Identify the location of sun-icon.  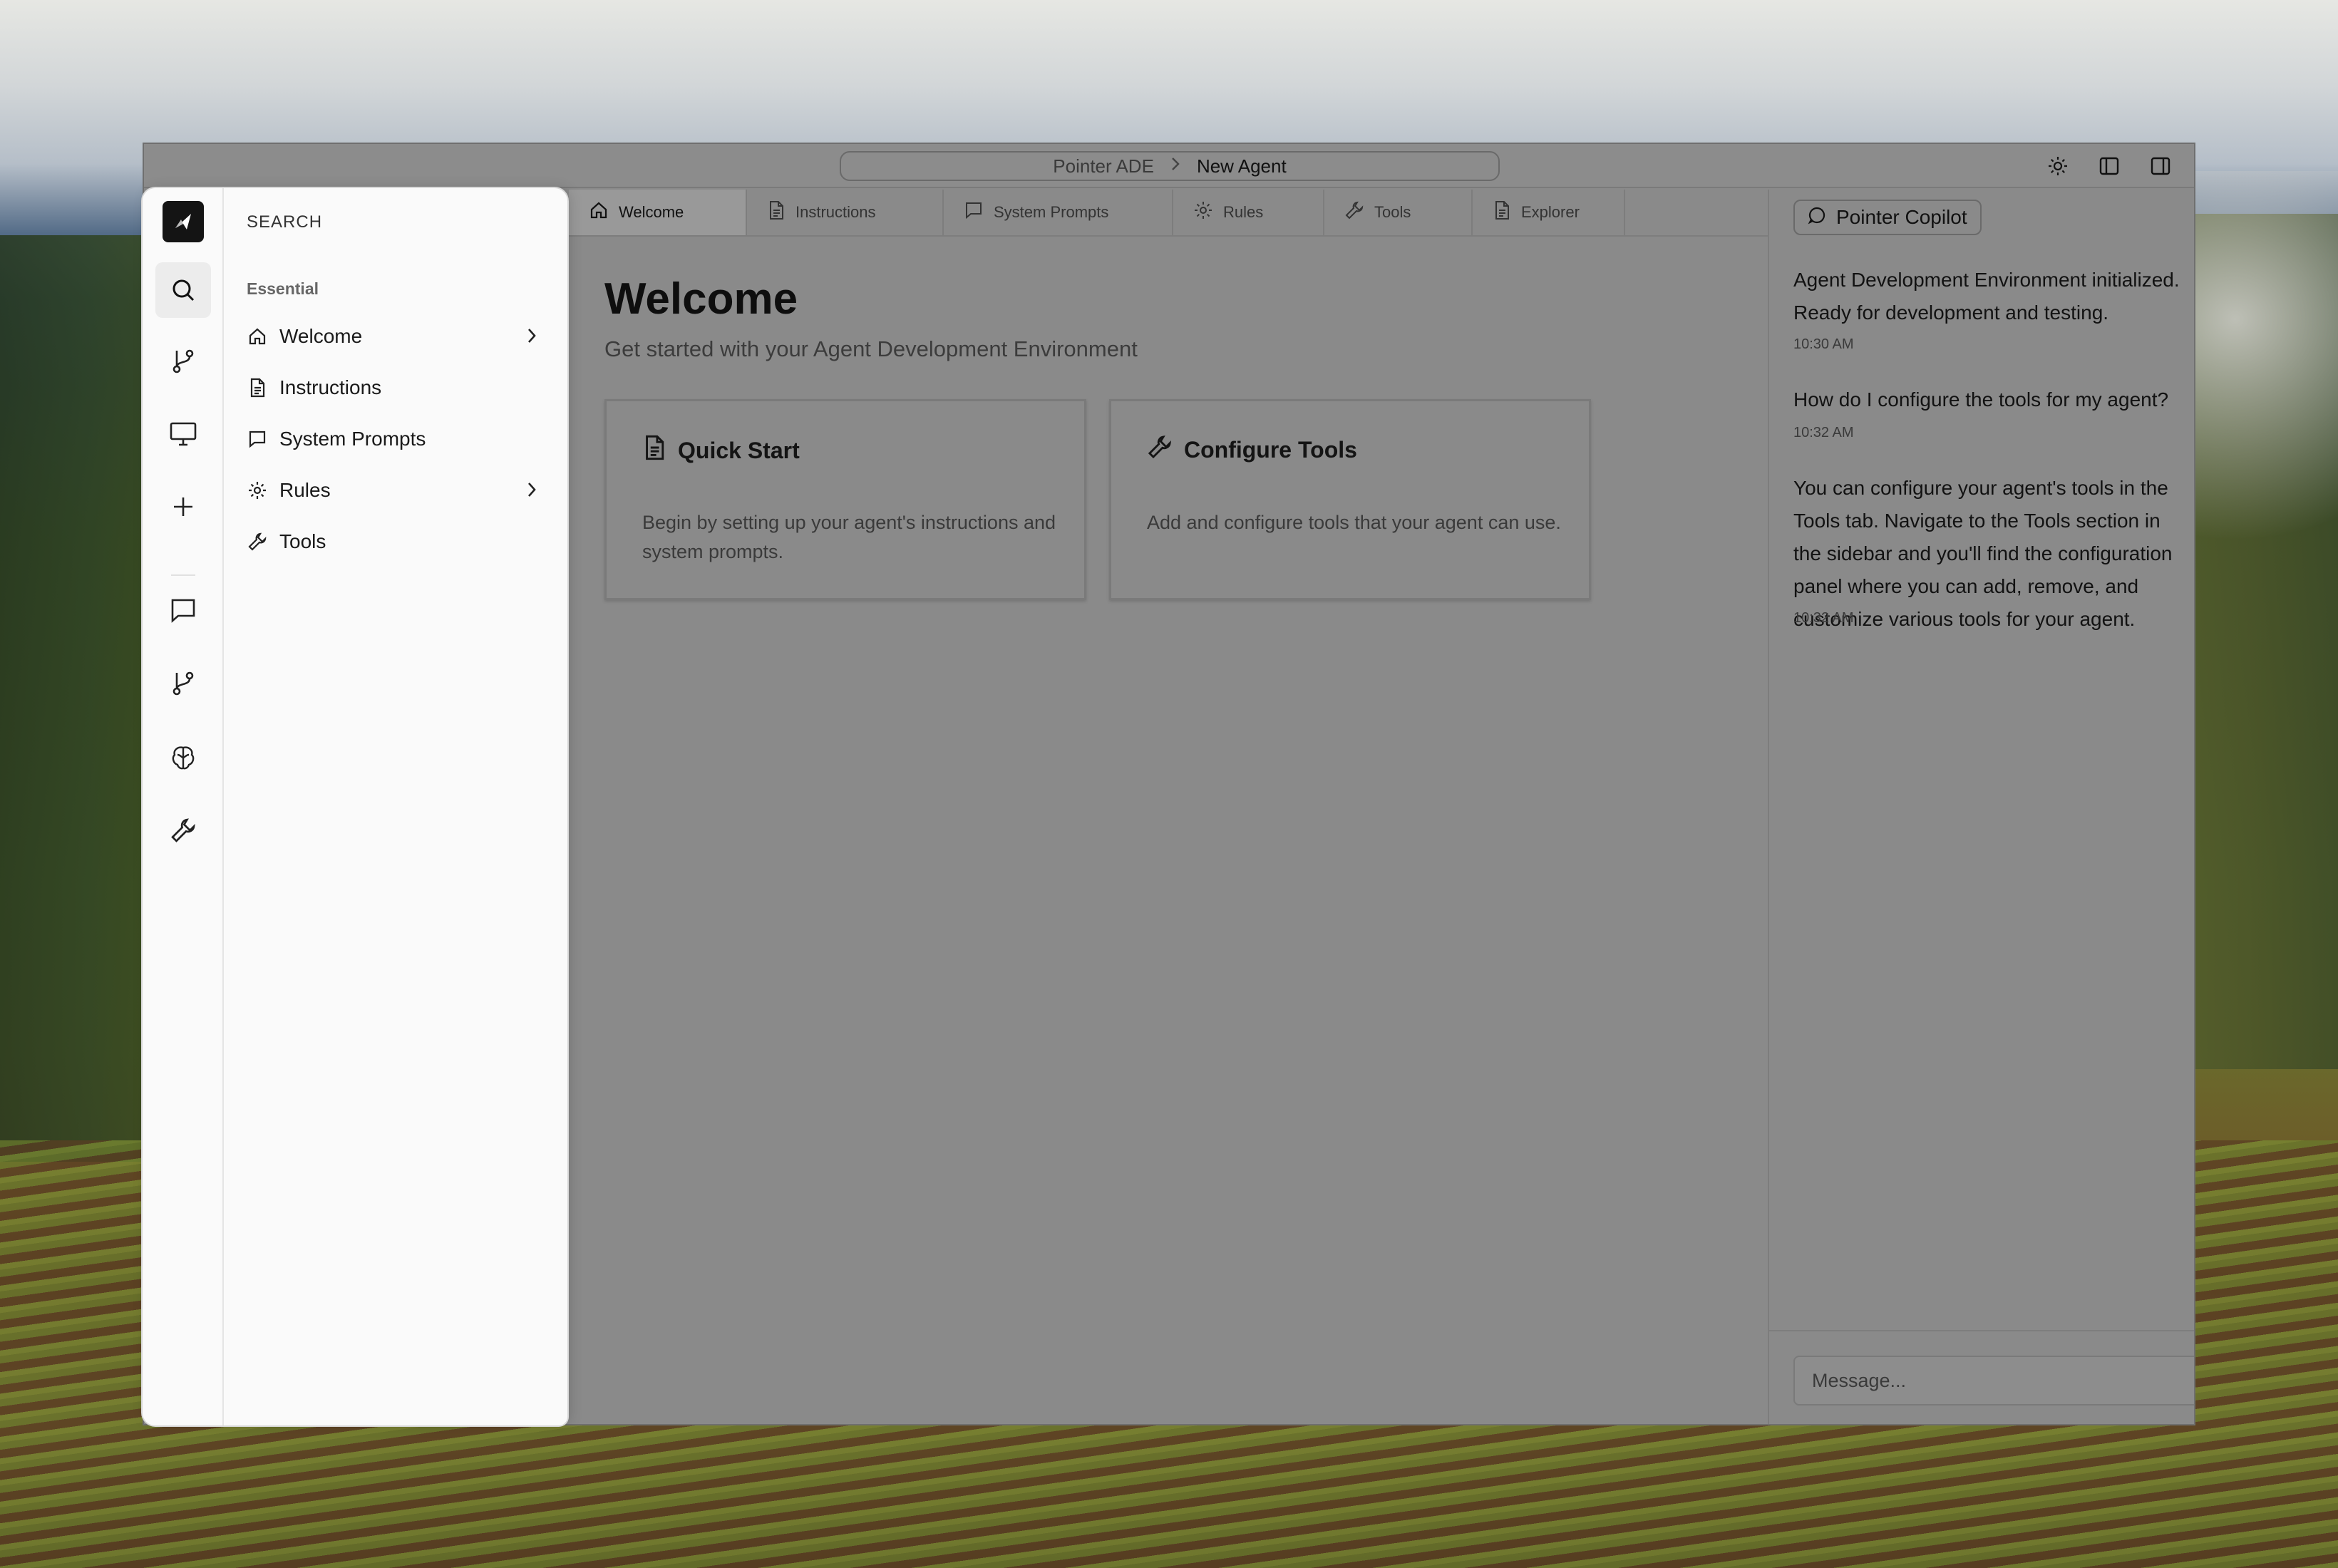
(2058, 166).